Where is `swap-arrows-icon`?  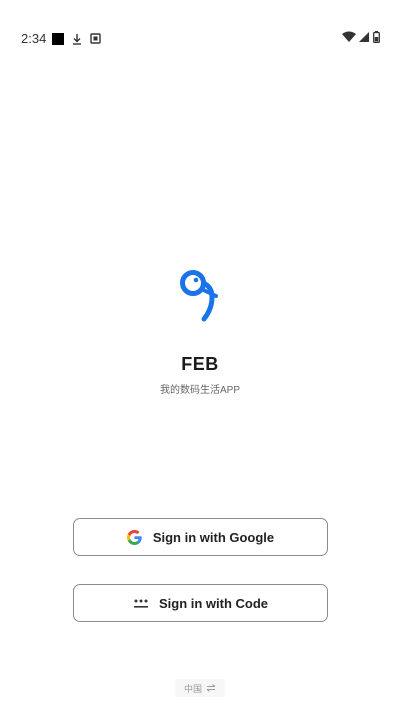
swap-arrows-icon is located at coordinates (211, 688).